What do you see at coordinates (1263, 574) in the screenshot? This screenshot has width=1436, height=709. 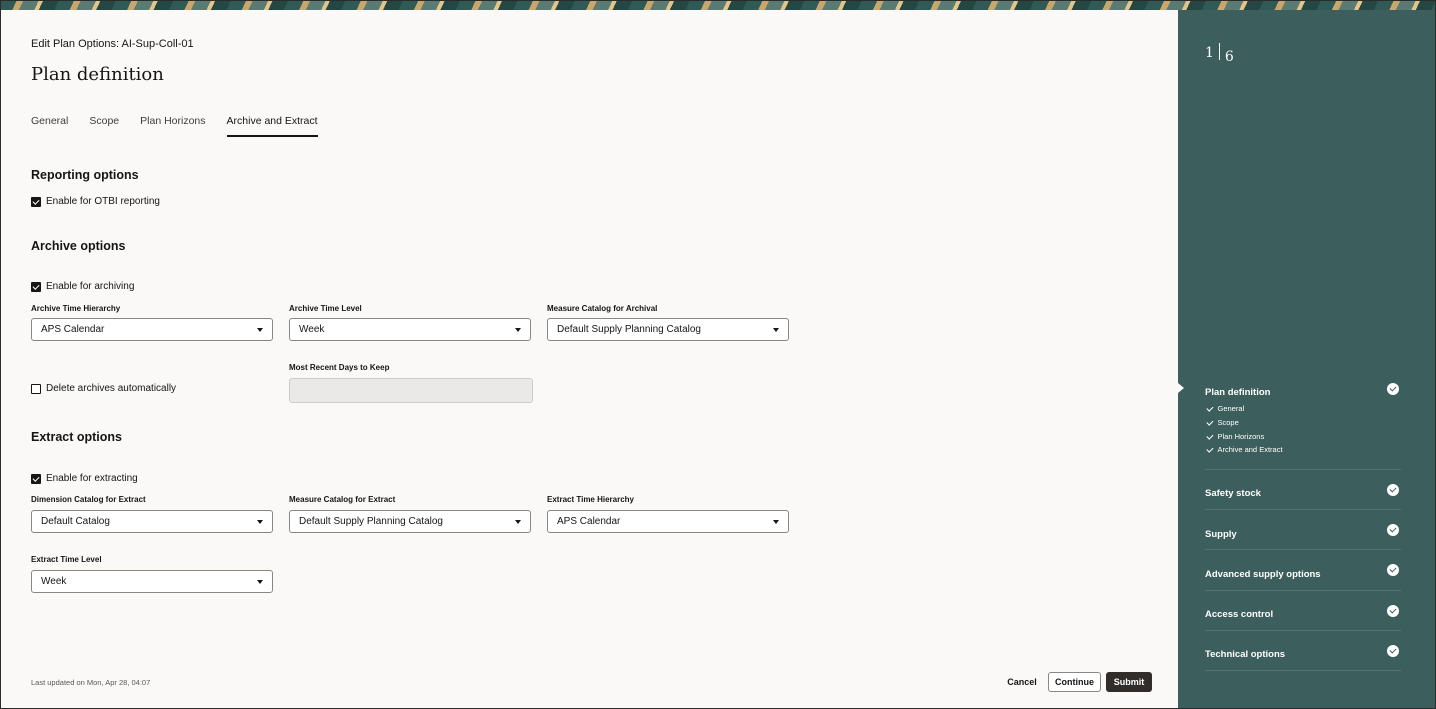 I see `step-title: Advanced supply options` at bounding box center [1263, 574].